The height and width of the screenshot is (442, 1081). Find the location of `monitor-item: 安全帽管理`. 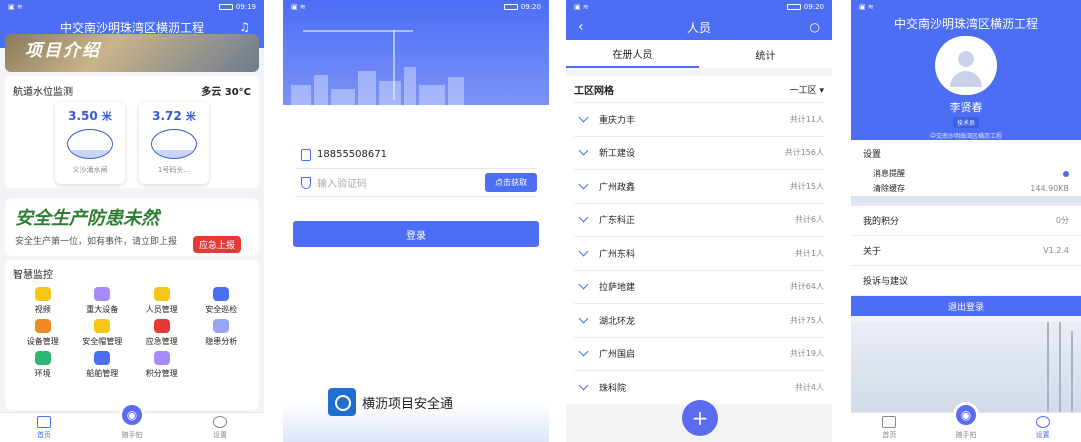

monitor-item: 安全帽管理 is located at coordinates (103, 333).